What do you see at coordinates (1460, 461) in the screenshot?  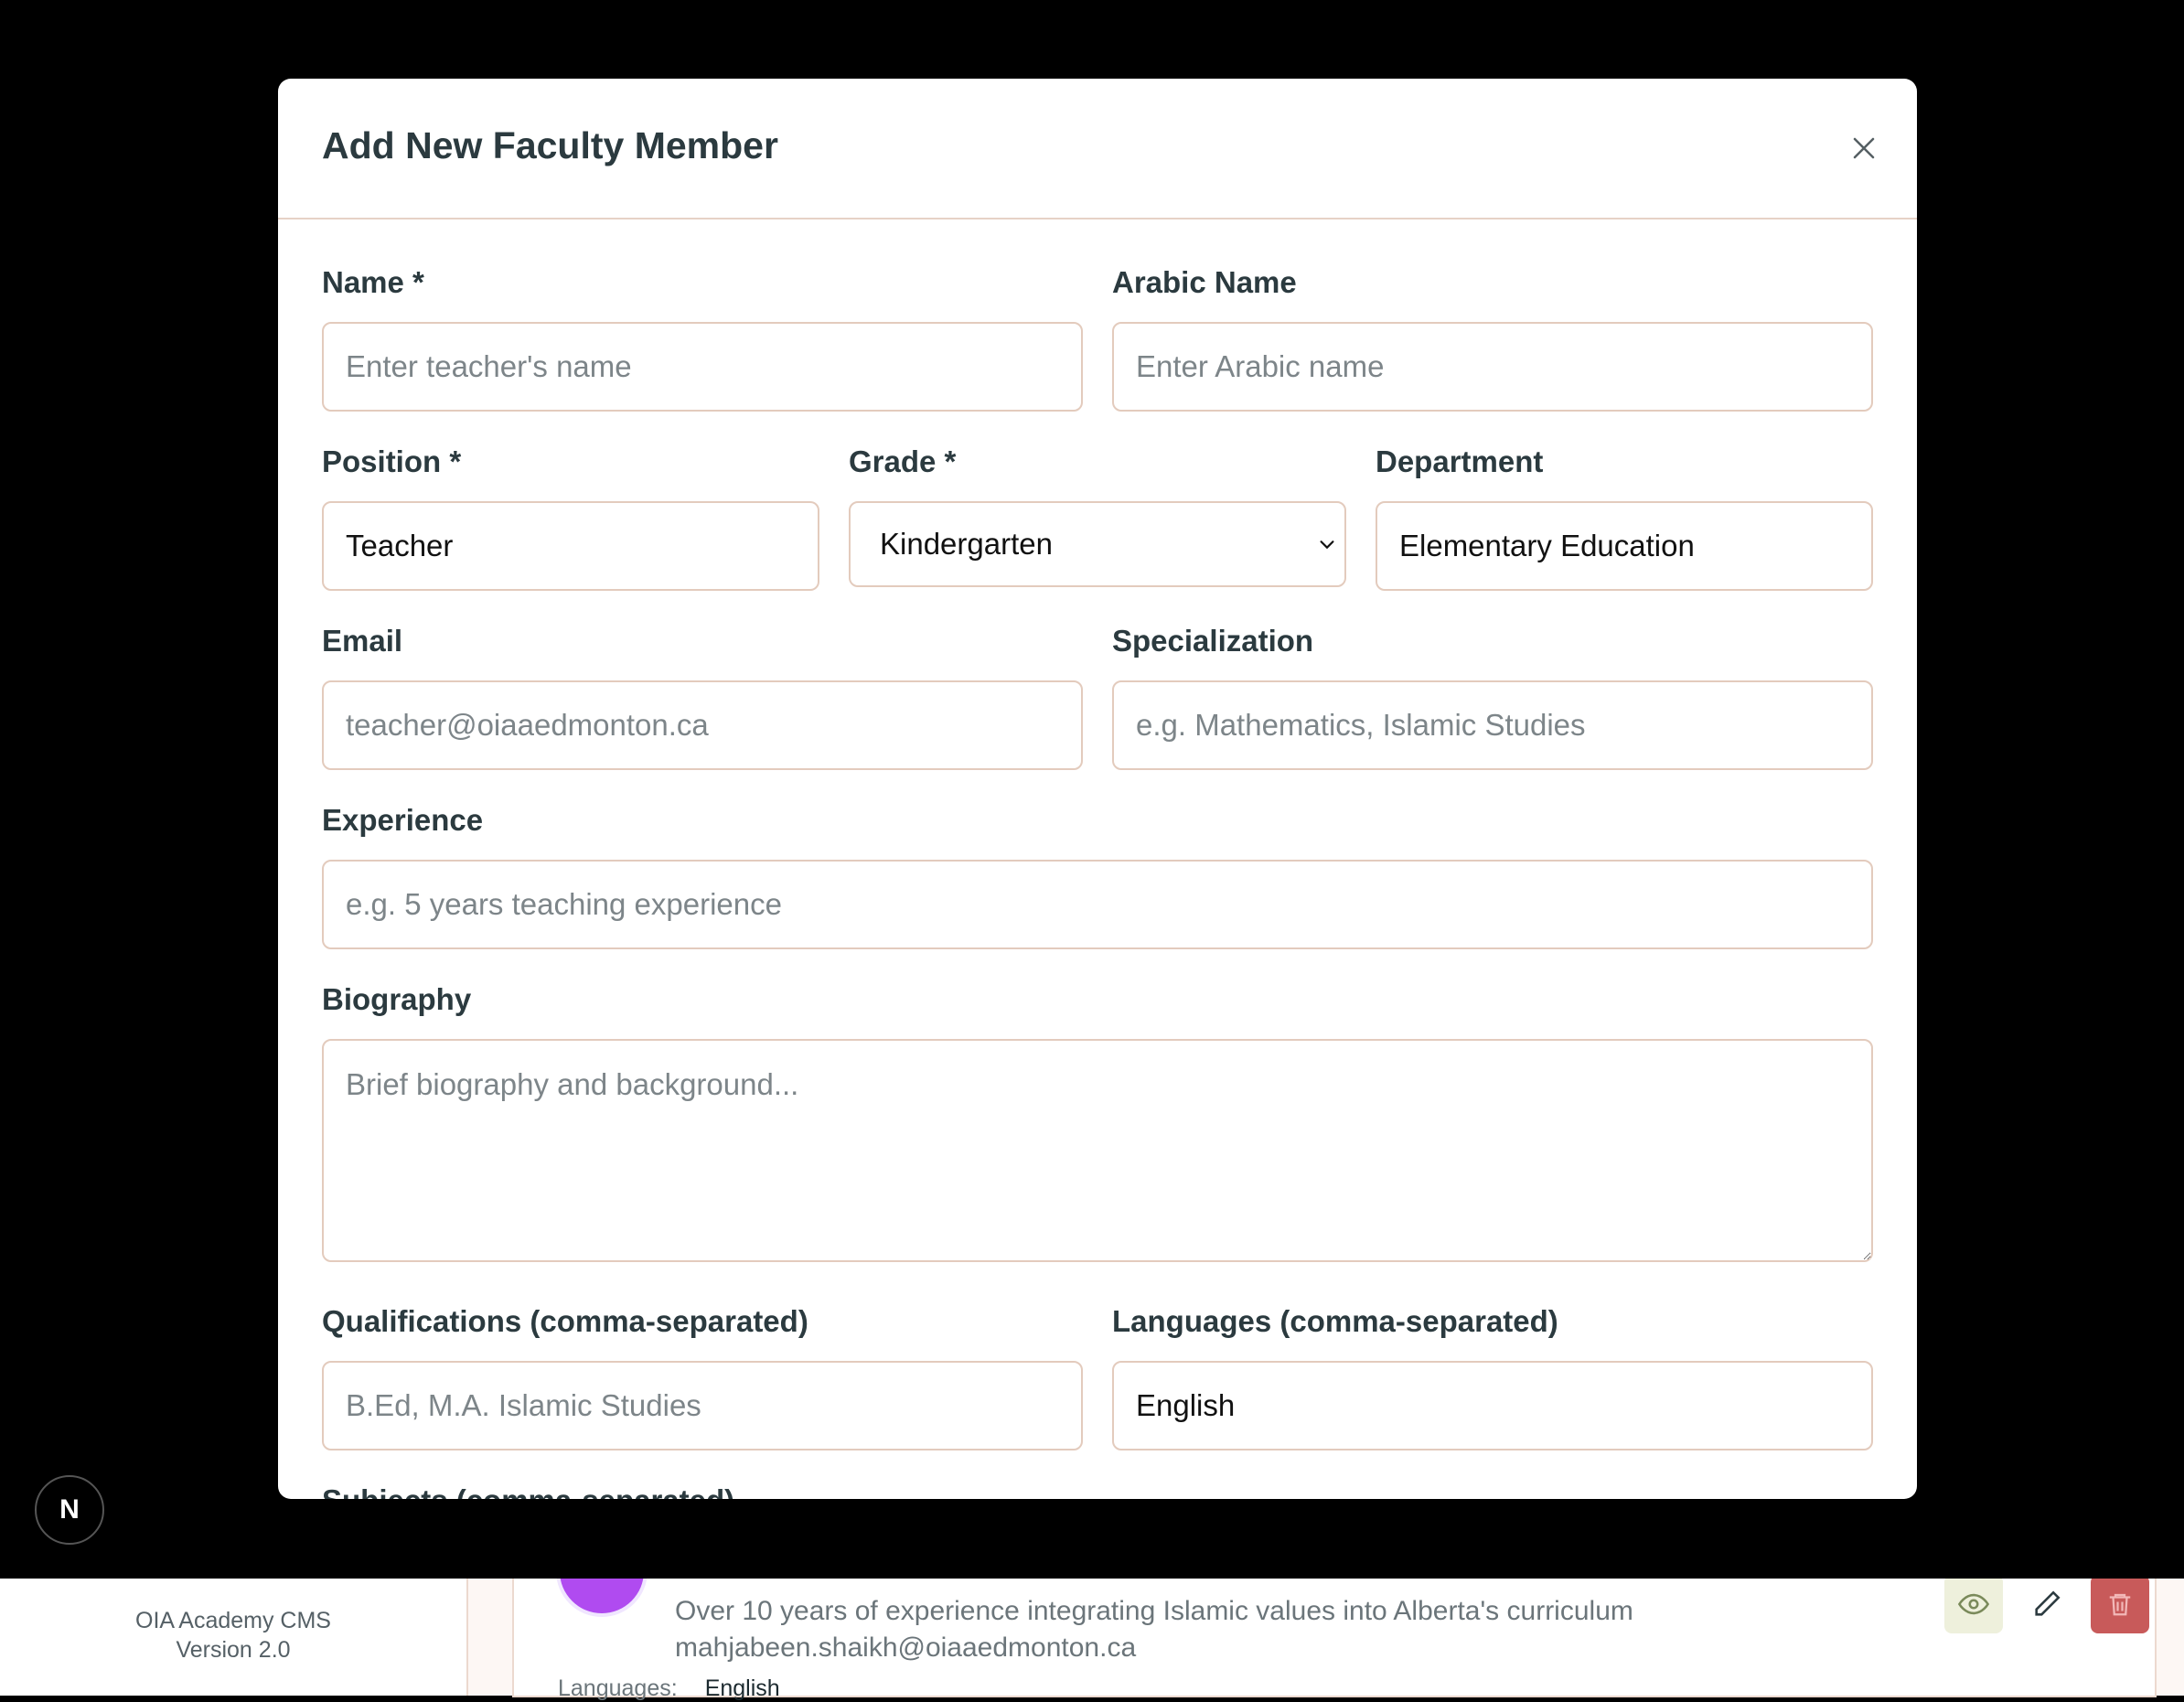 I see `department-label: Department` at bounding box center [1460, 461].